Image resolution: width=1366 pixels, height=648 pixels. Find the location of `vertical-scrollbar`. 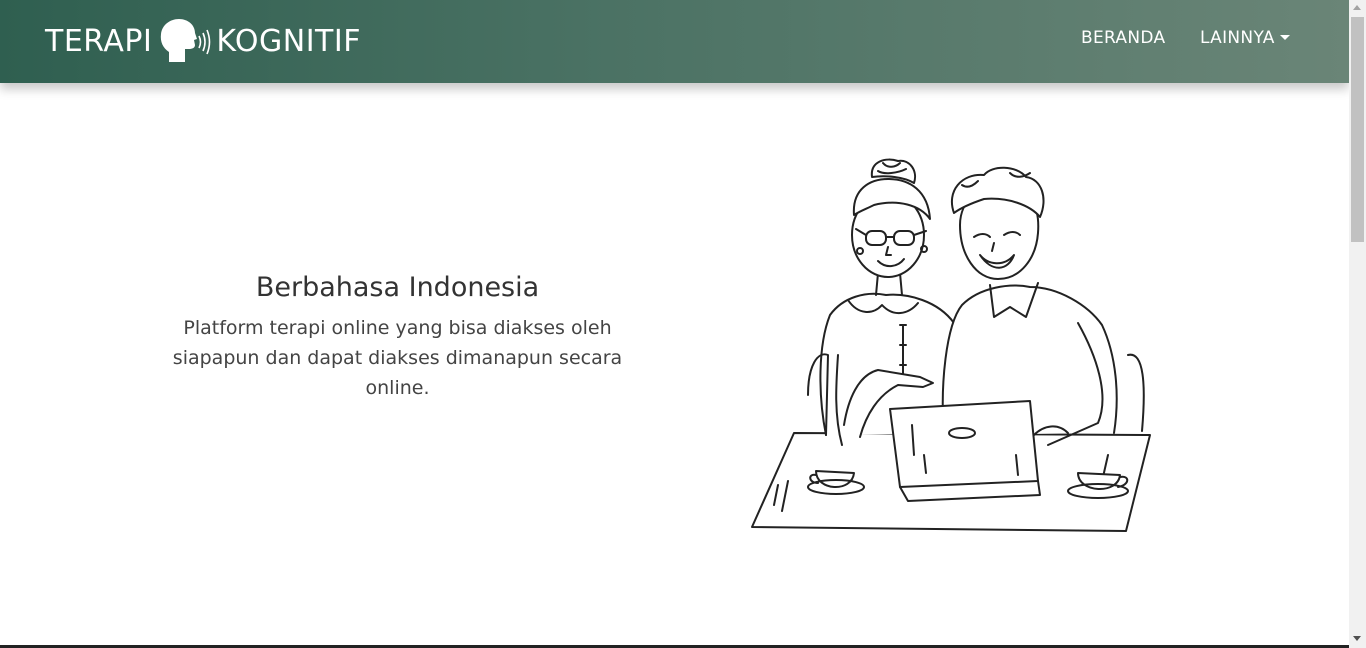

vertical-scrollbar is located at coordinates (1357, 324).